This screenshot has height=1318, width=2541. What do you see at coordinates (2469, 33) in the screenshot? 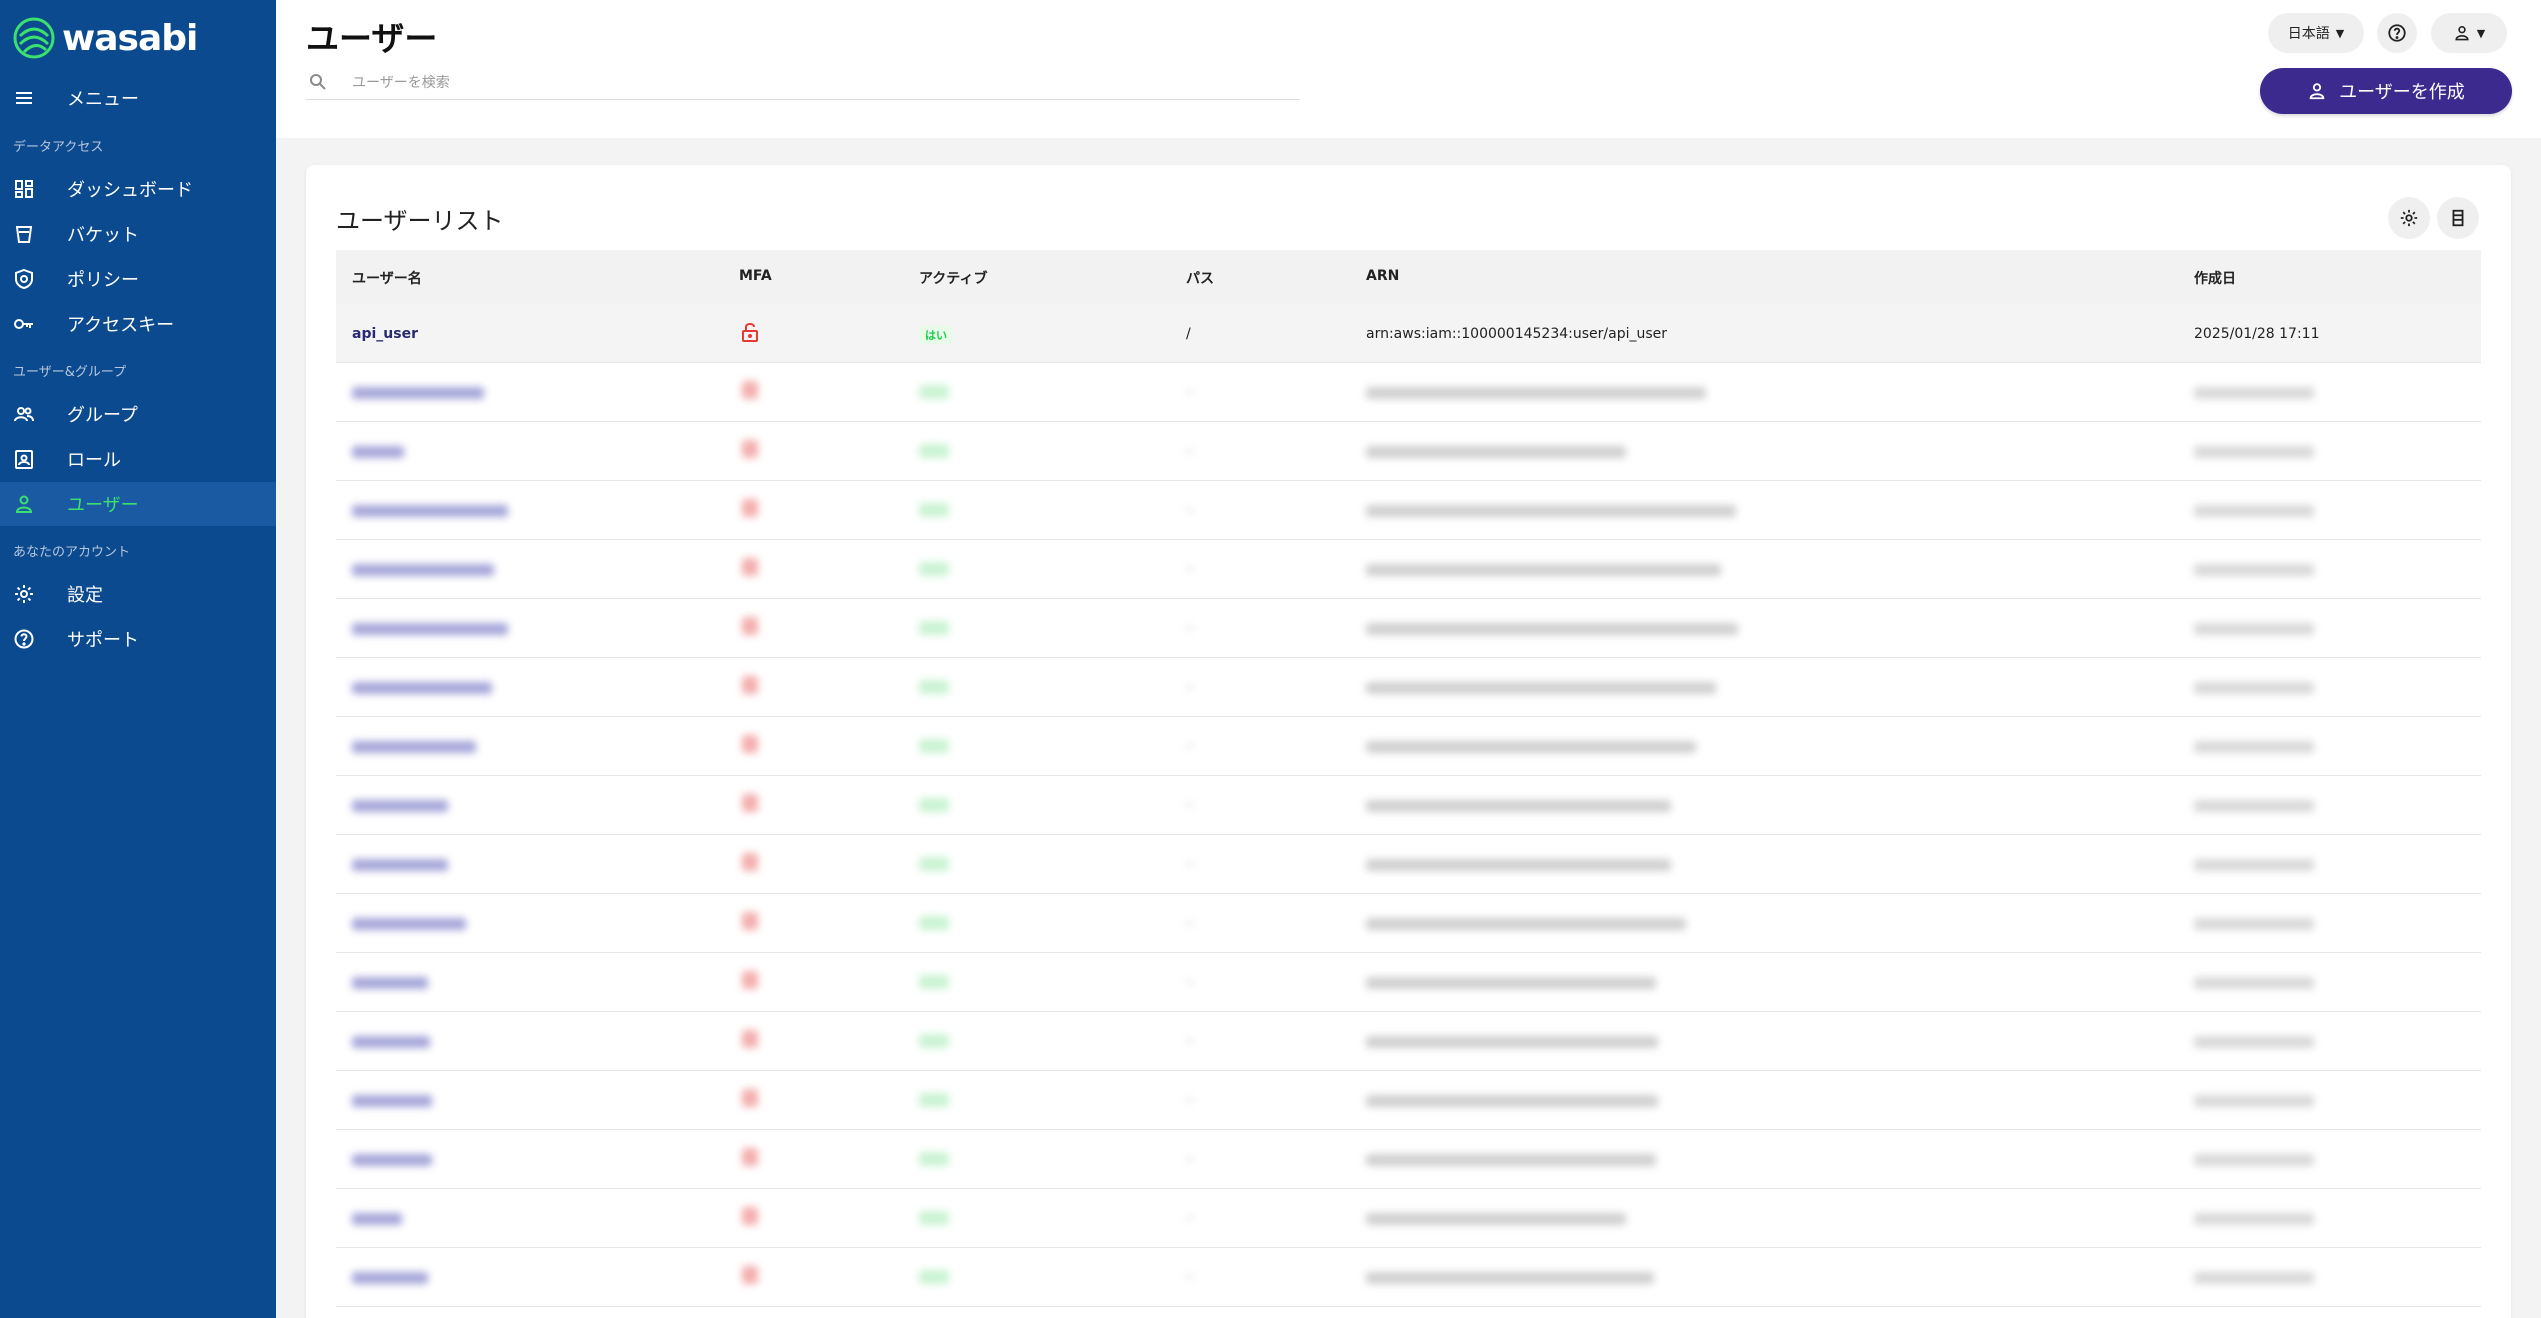
I see `user-menu-button: ▼` at bounding box center [2469, 33].